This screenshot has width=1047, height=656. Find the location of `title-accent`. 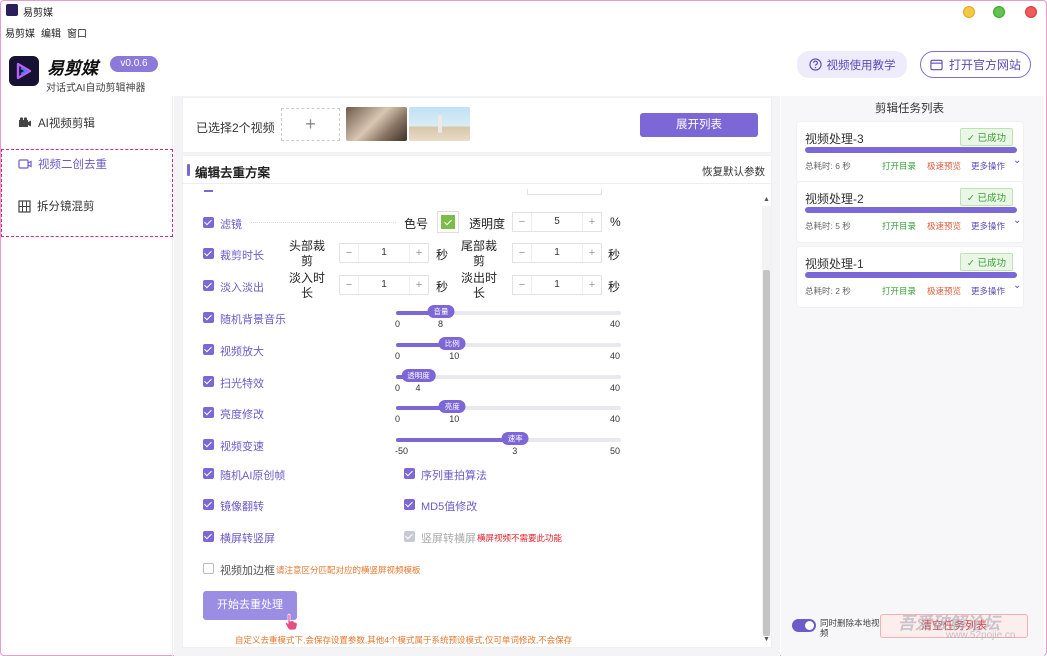

title-accent is located at coordinates (188, 170).